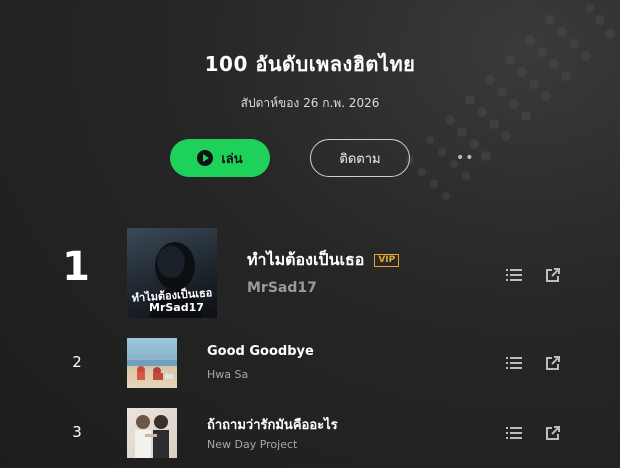 This screenshot has height=468, width=620. What do you see at coordinates (310, 103) in the screenshot?
I see `page-subtitle: สัปดาห์ของ 26 ก.พ. 2026` at bounding box center [310, 103].